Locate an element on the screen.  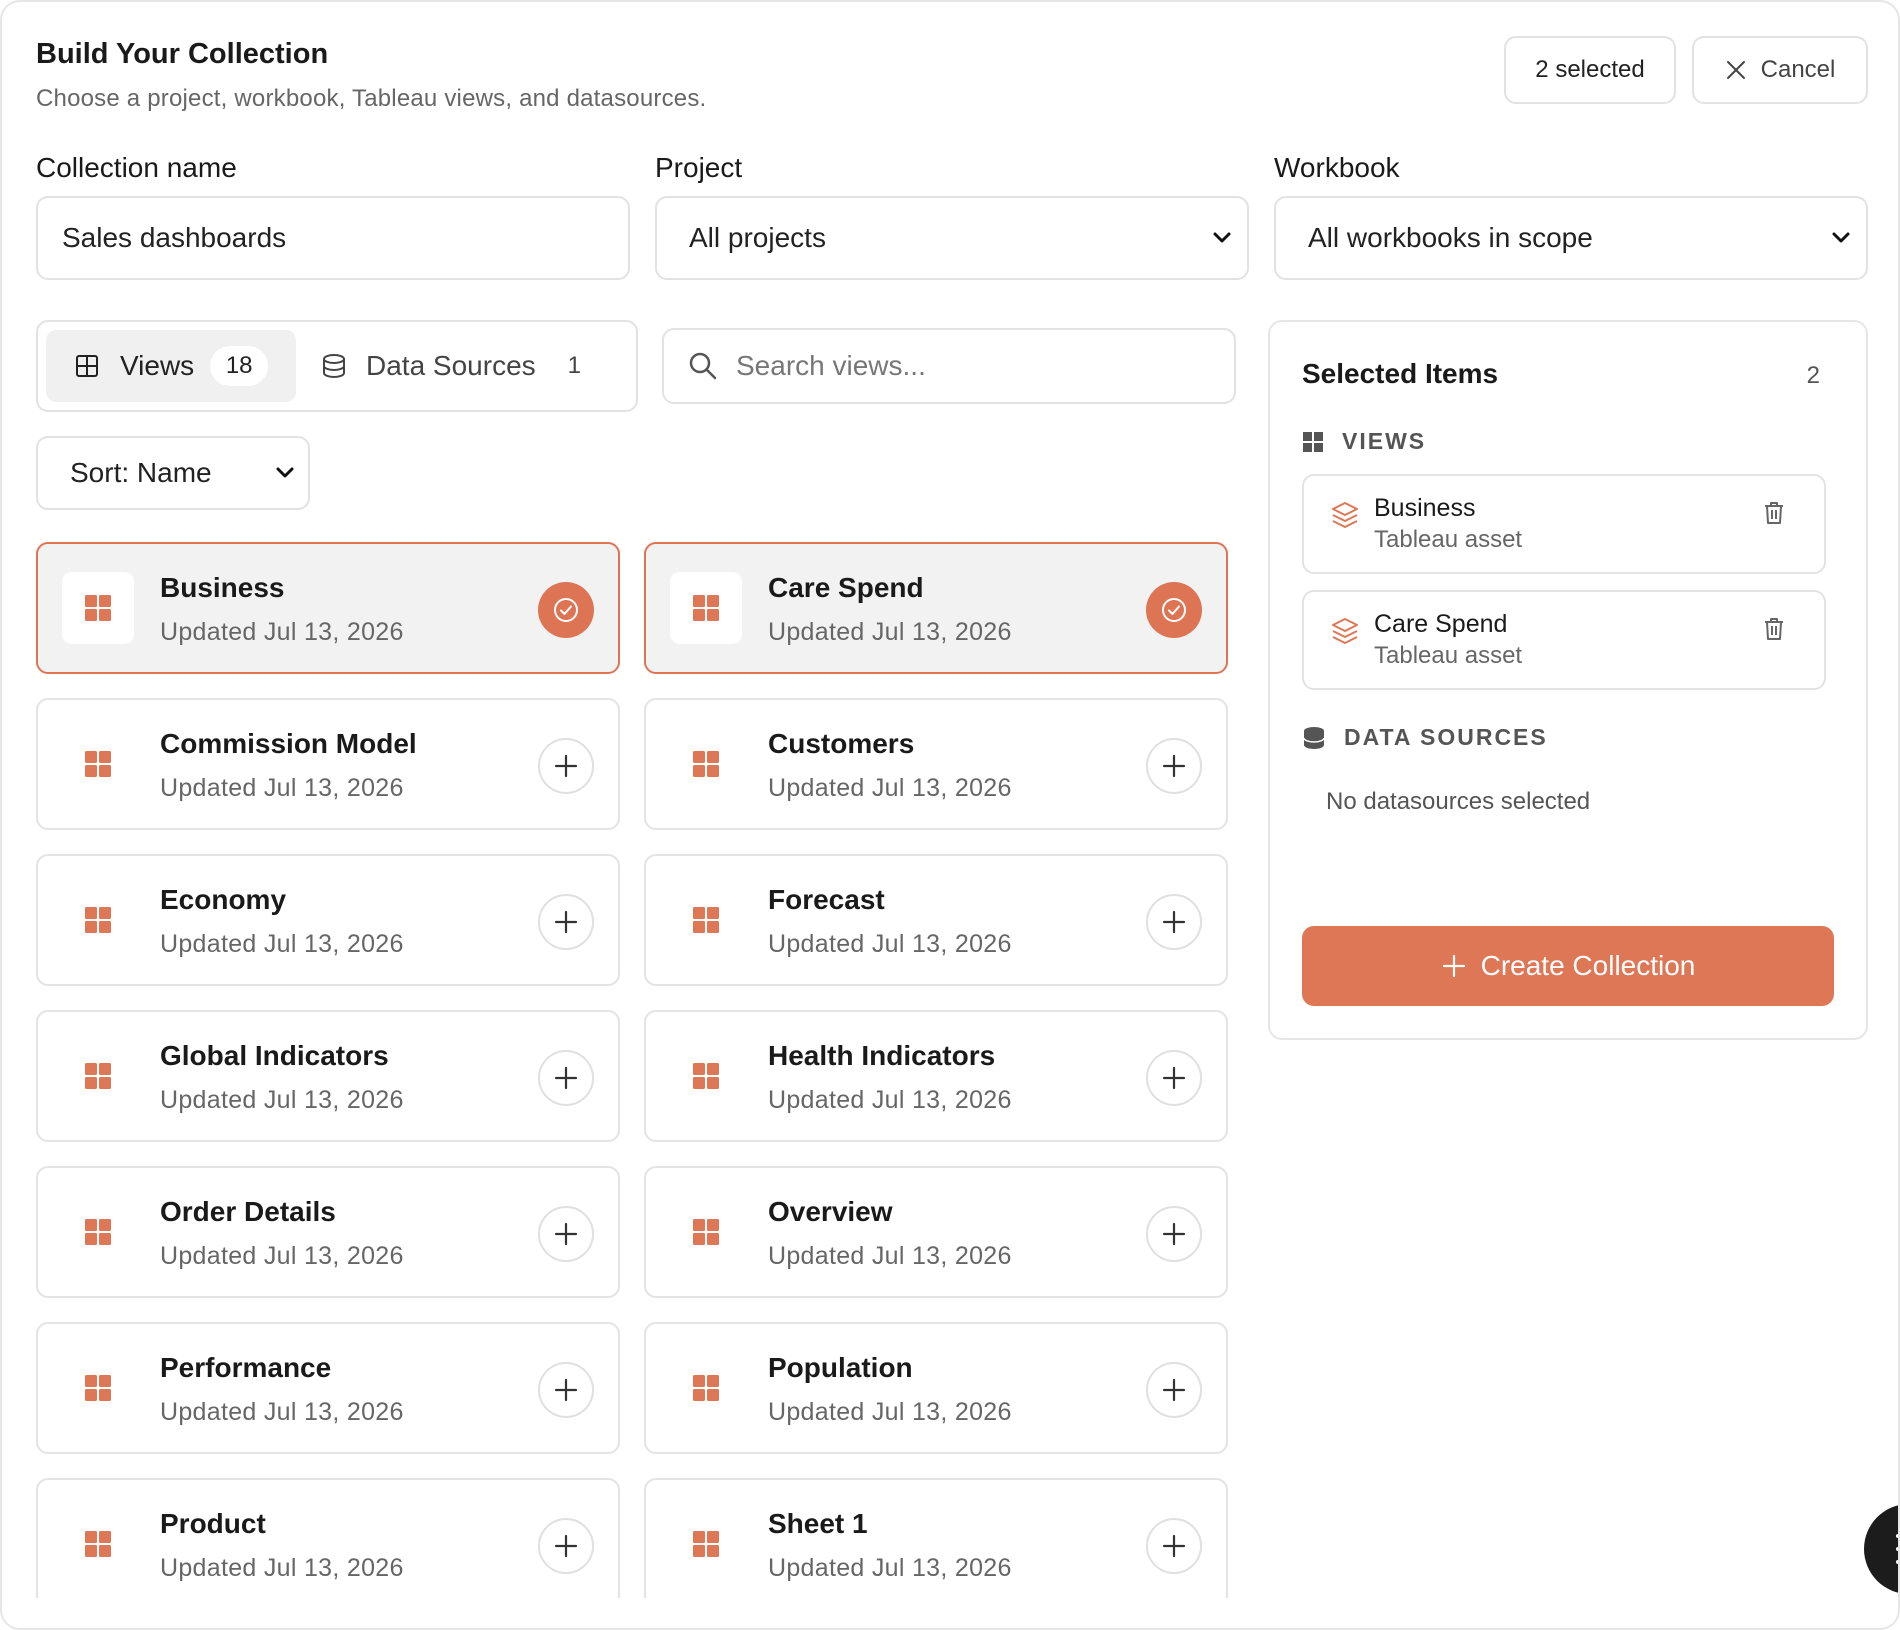
asset-type-tabs: Views 18 Data Sources 1 is located at coordinates (337, 366).